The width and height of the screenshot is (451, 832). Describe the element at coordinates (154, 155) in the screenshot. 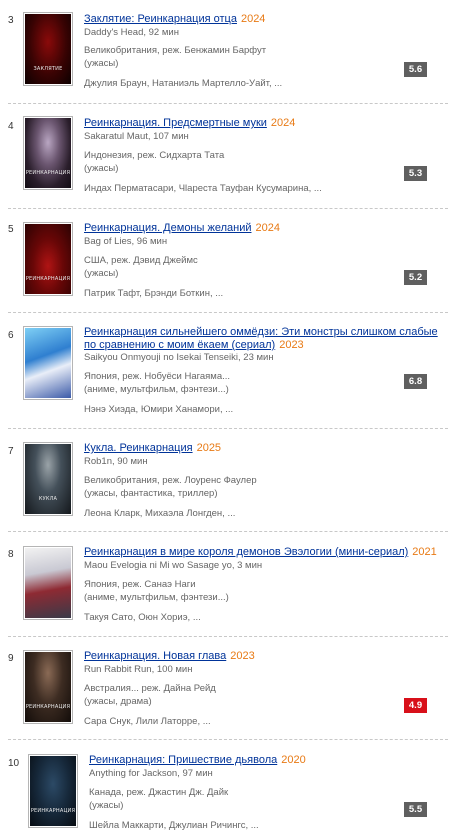

I see `country-director: Индонезия, реж. Сидхарта Тата` at that location.